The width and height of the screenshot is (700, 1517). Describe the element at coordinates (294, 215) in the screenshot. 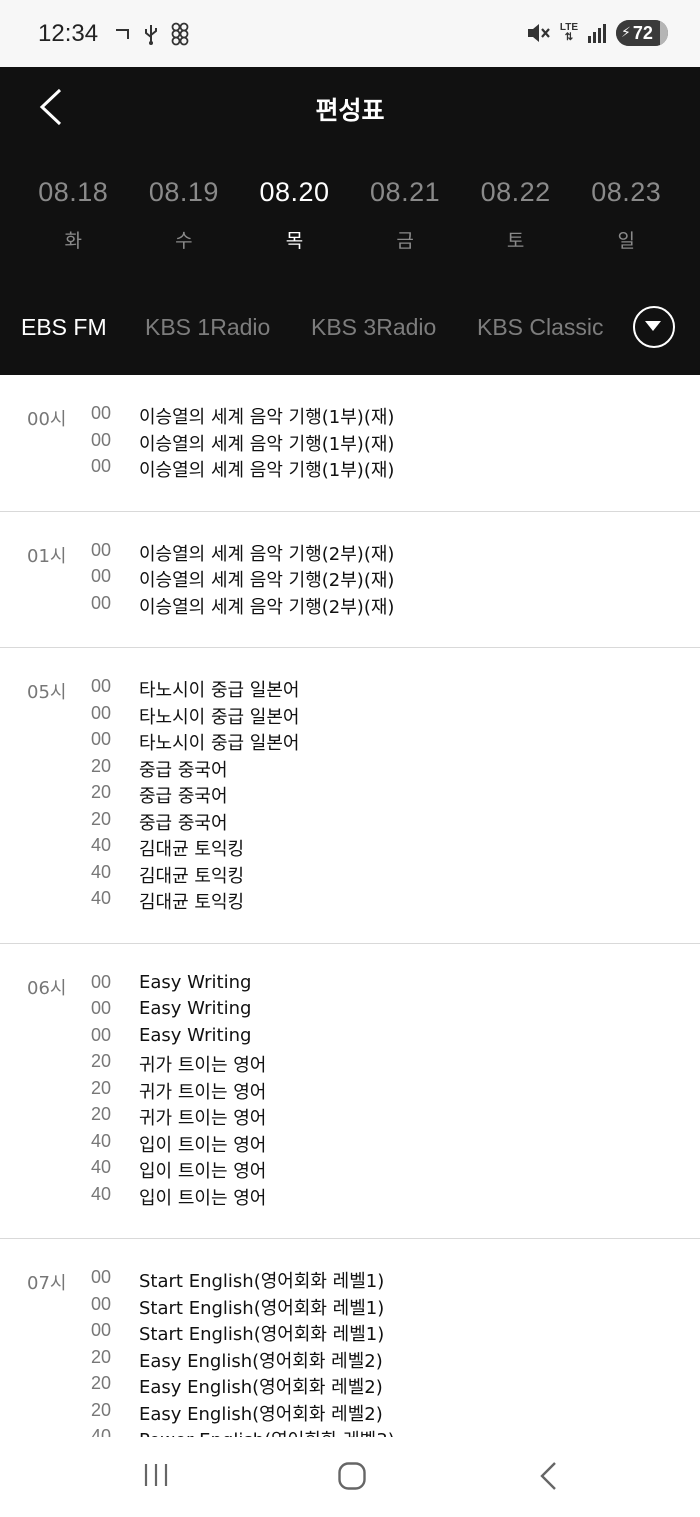

I see `date-tab-selected: 08.20 목` at that location.